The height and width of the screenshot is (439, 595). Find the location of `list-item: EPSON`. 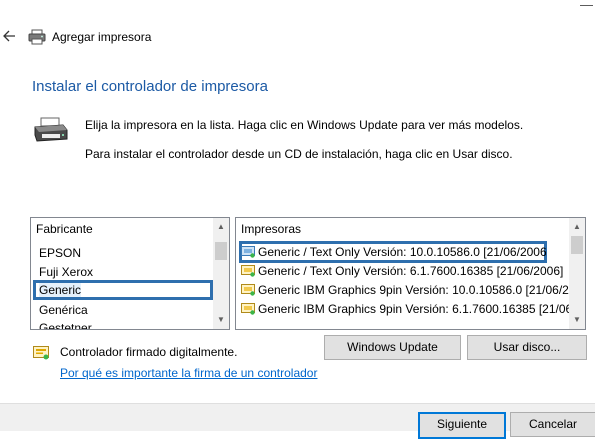

list-item: EPSON is located at coordinates (124, 253).